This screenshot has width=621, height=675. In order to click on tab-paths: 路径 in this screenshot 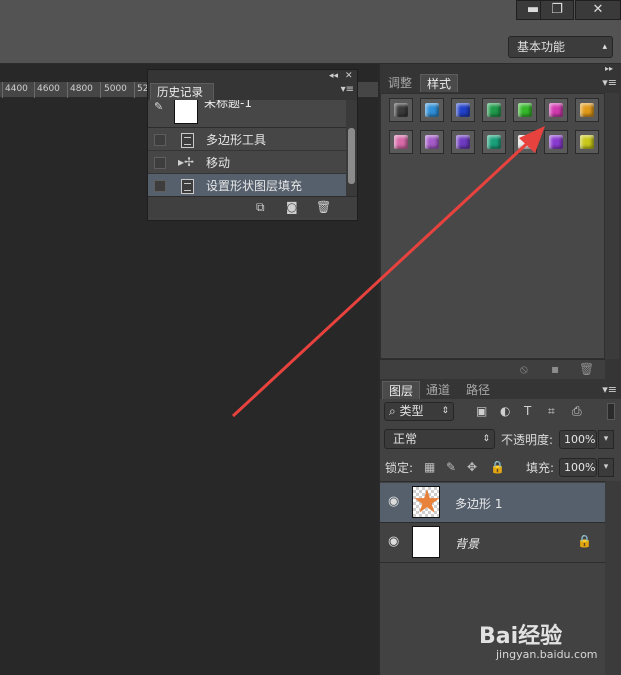, I will do `click(478, 390)`.